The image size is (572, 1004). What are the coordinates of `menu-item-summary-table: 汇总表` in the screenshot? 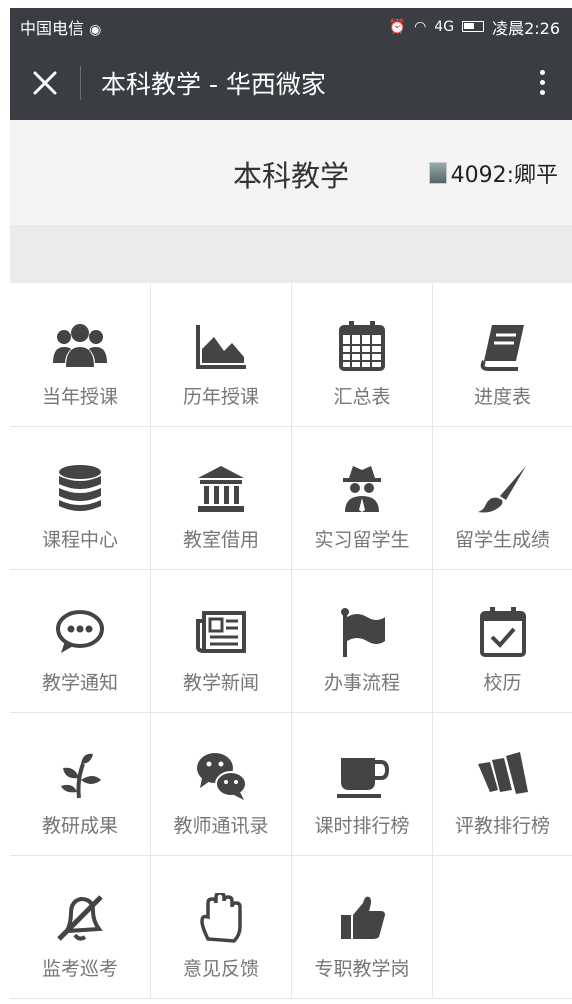 It's located at (362, 355).